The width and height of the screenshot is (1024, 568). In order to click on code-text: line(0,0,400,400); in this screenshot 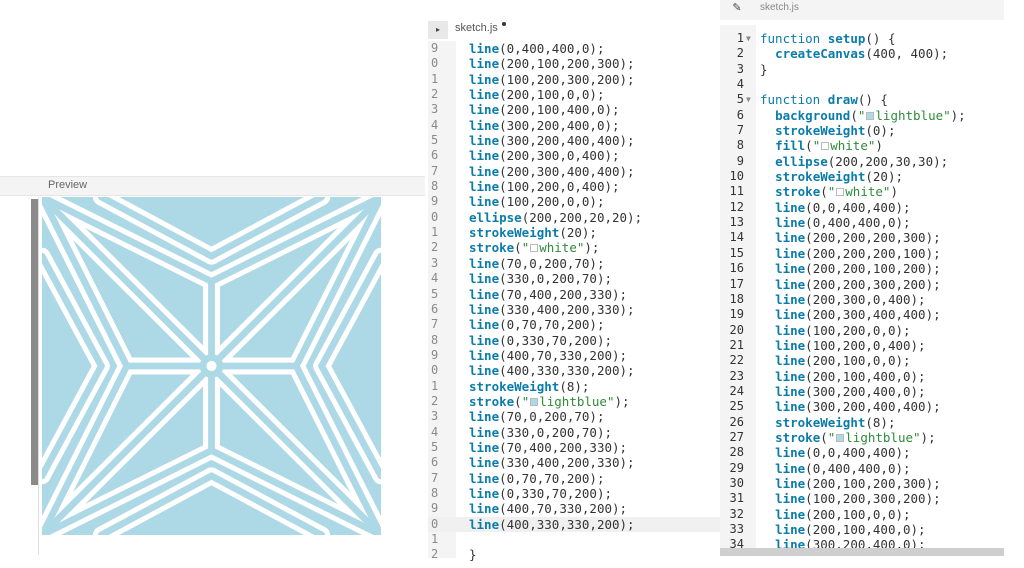, I will do `click(835, 207)`.